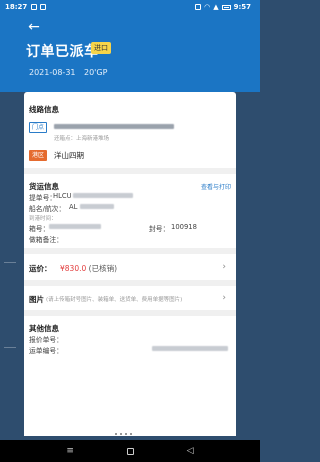 This screenshot has width=320, height=462. What do you see at coordinates (242, 7) in the screenshot?
I see `status-time-right: 9:57` at bounding box center [242, 7].